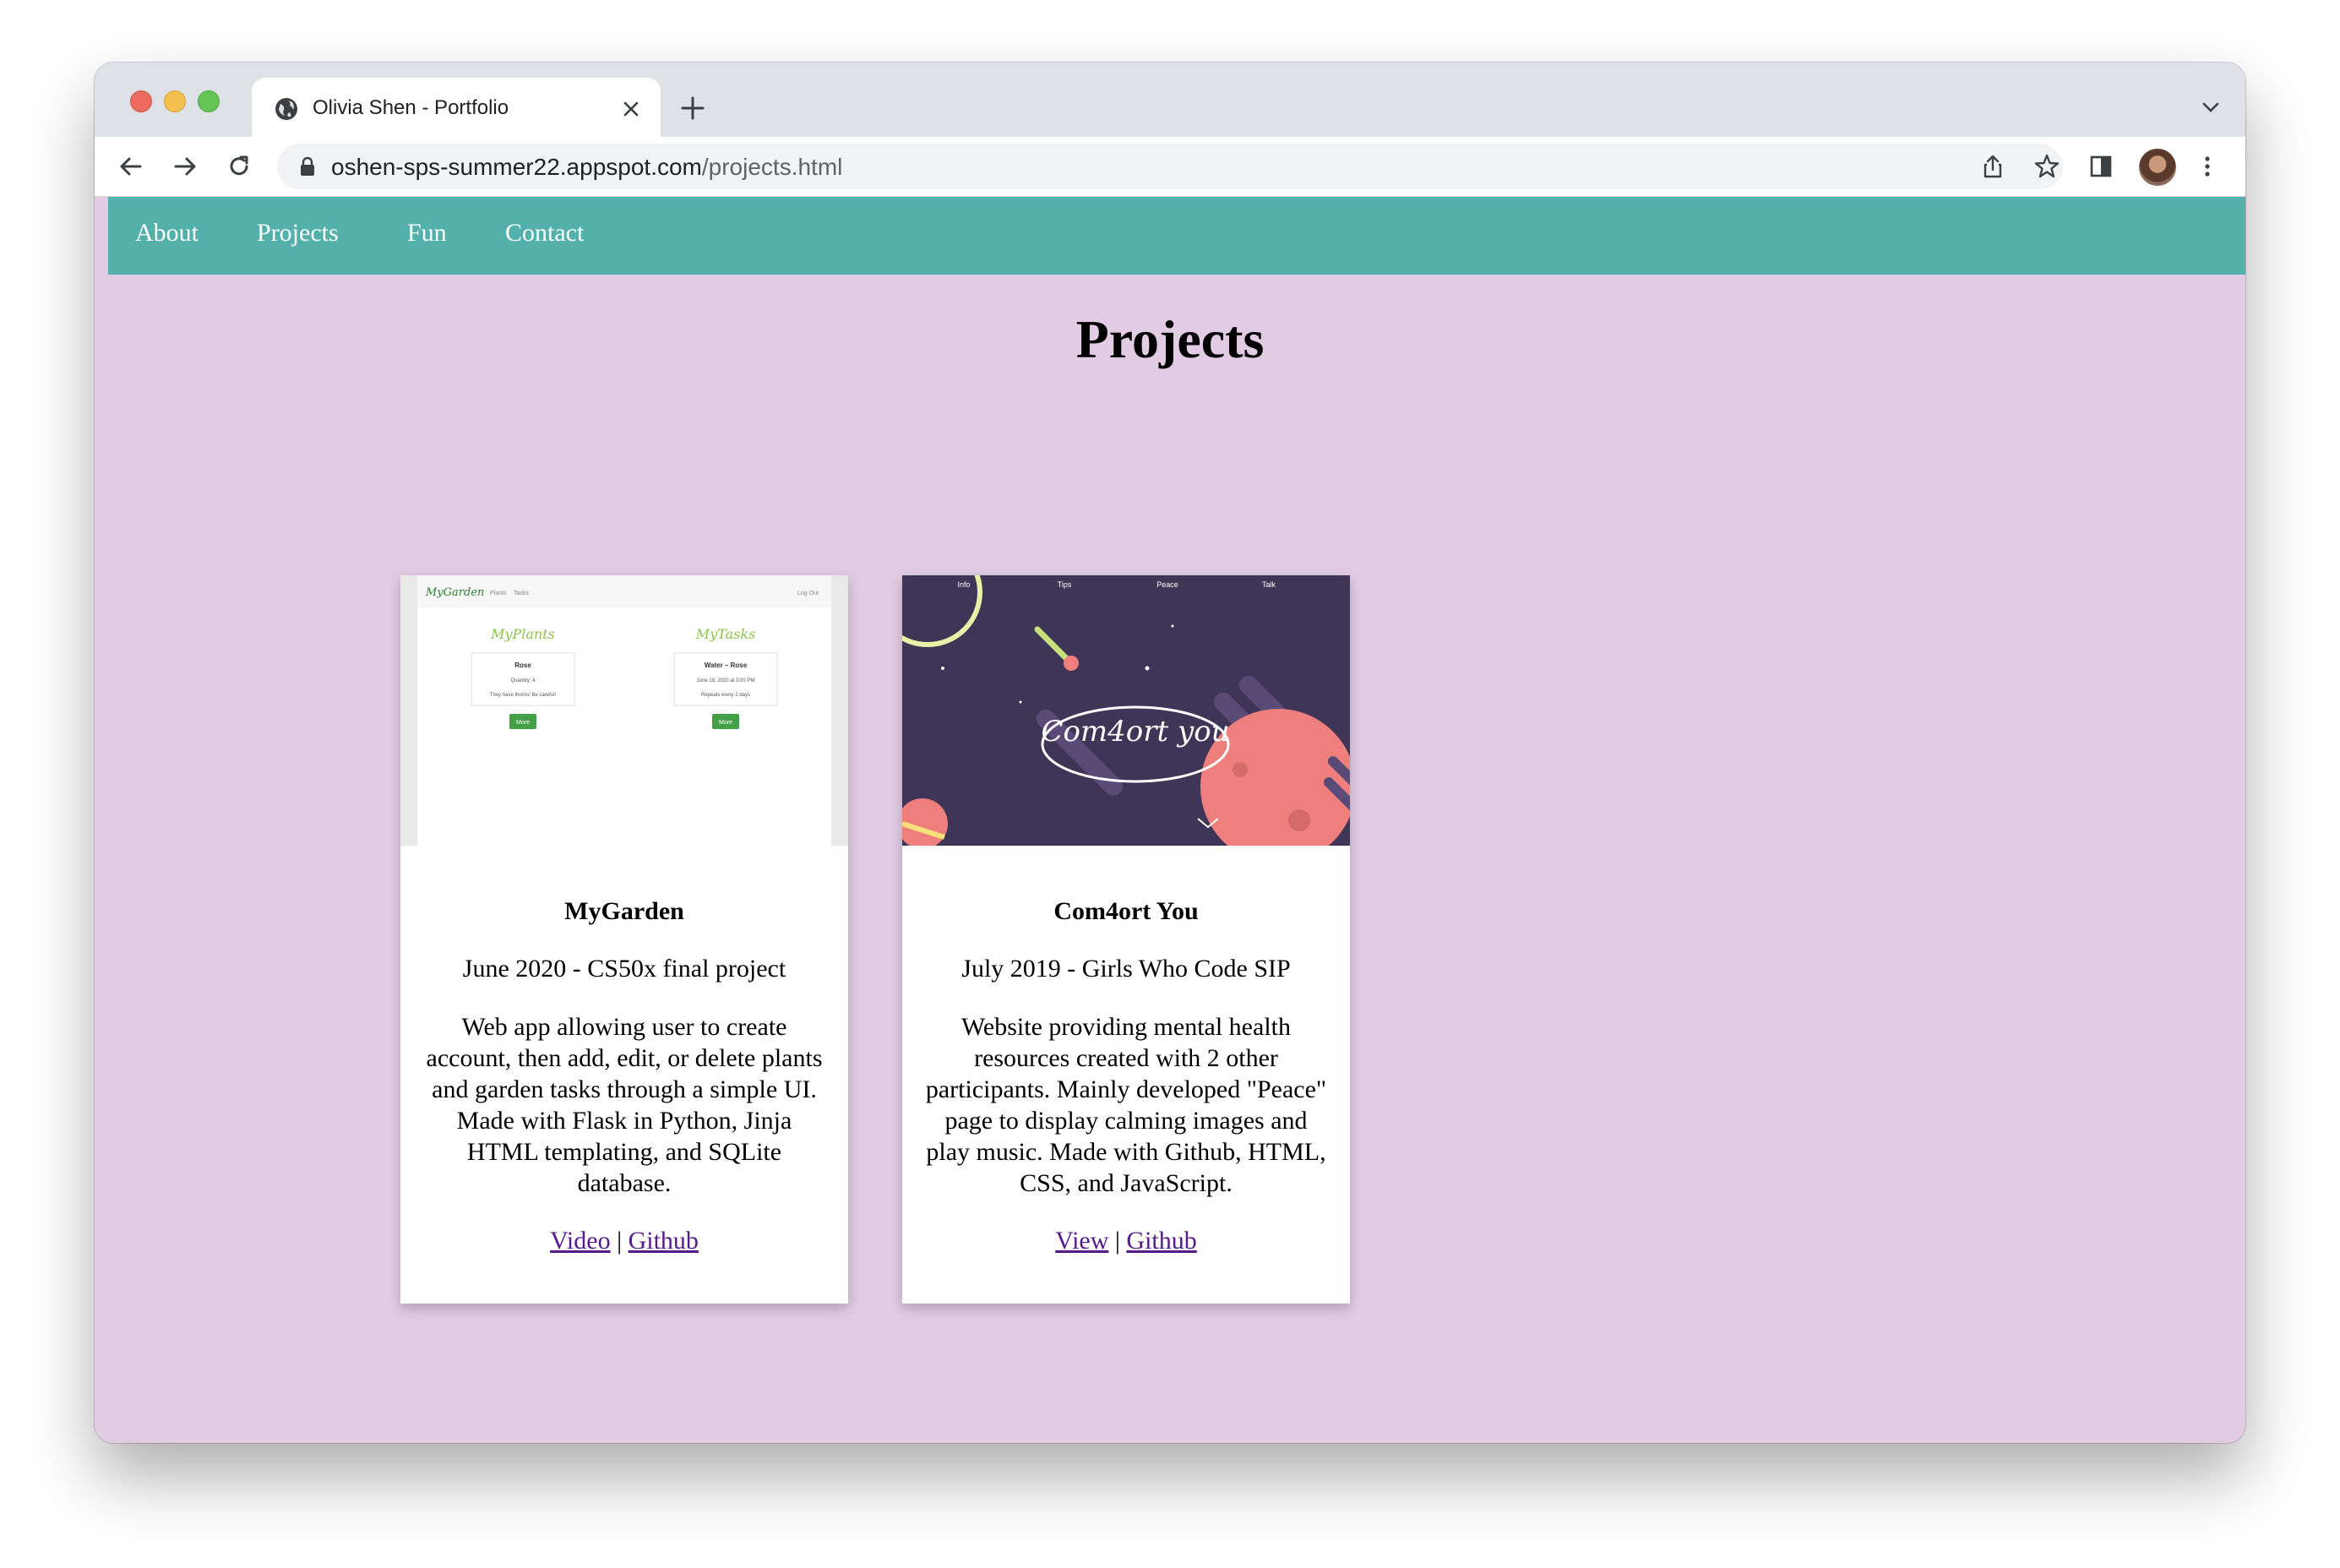 The image size is (2340, 1568). I want to click on thumb-logo-text: Com4ort you, so click(1135, 732).